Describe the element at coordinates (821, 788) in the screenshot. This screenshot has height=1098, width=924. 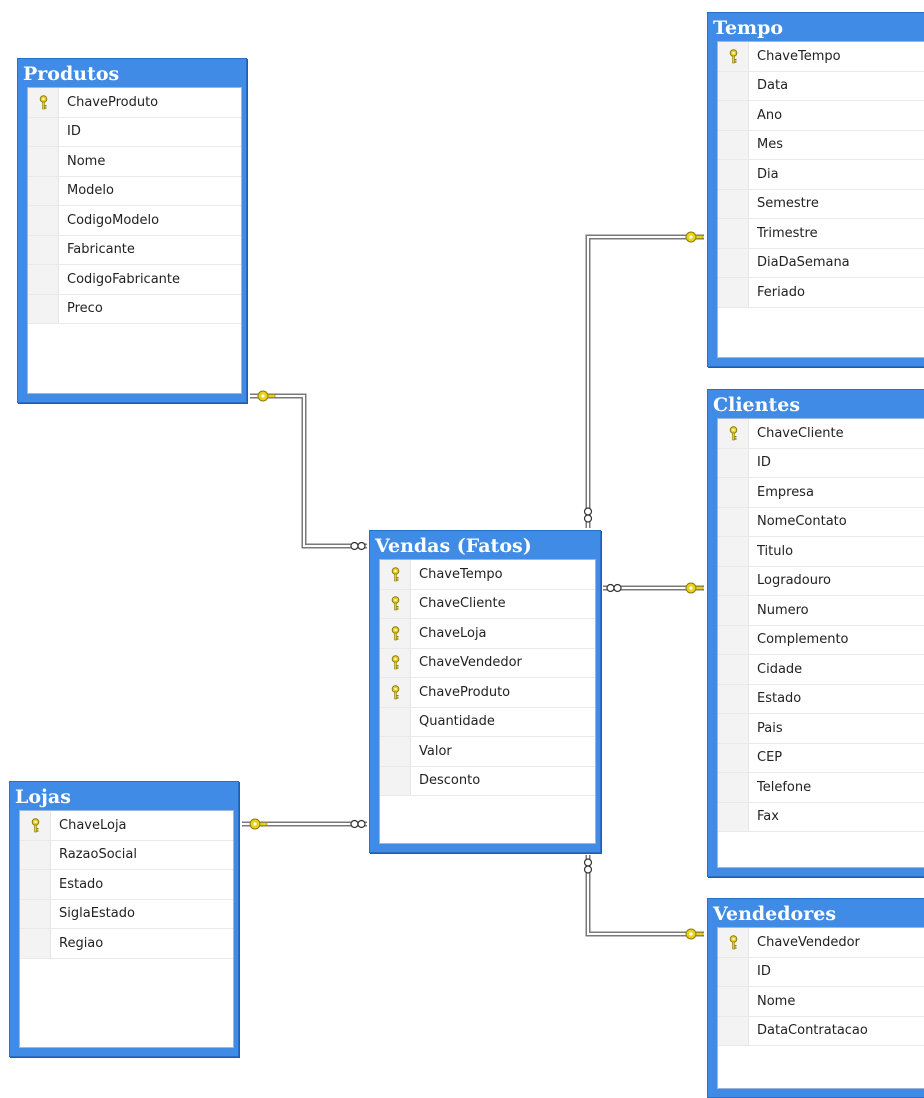
I see `column-row: Telefone` at that location.